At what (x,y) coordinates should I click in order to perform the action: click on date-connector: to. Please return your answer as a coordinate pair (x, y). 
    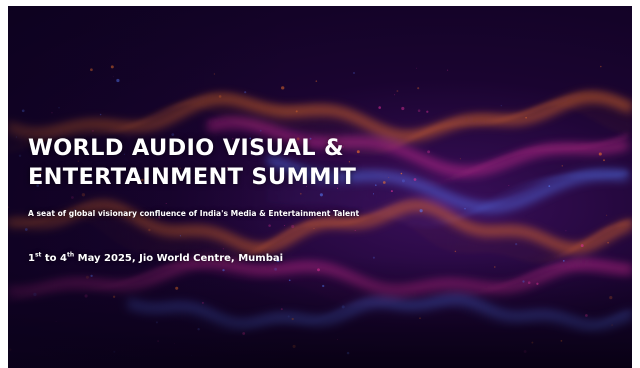
    Looking at the image, I should click on (51, 258).